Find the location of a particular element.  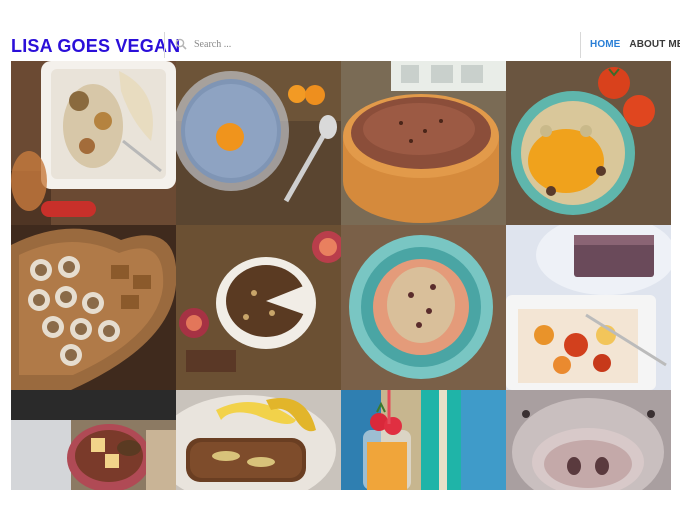

chia-pudding-photo is located at coordinates (258, 143).